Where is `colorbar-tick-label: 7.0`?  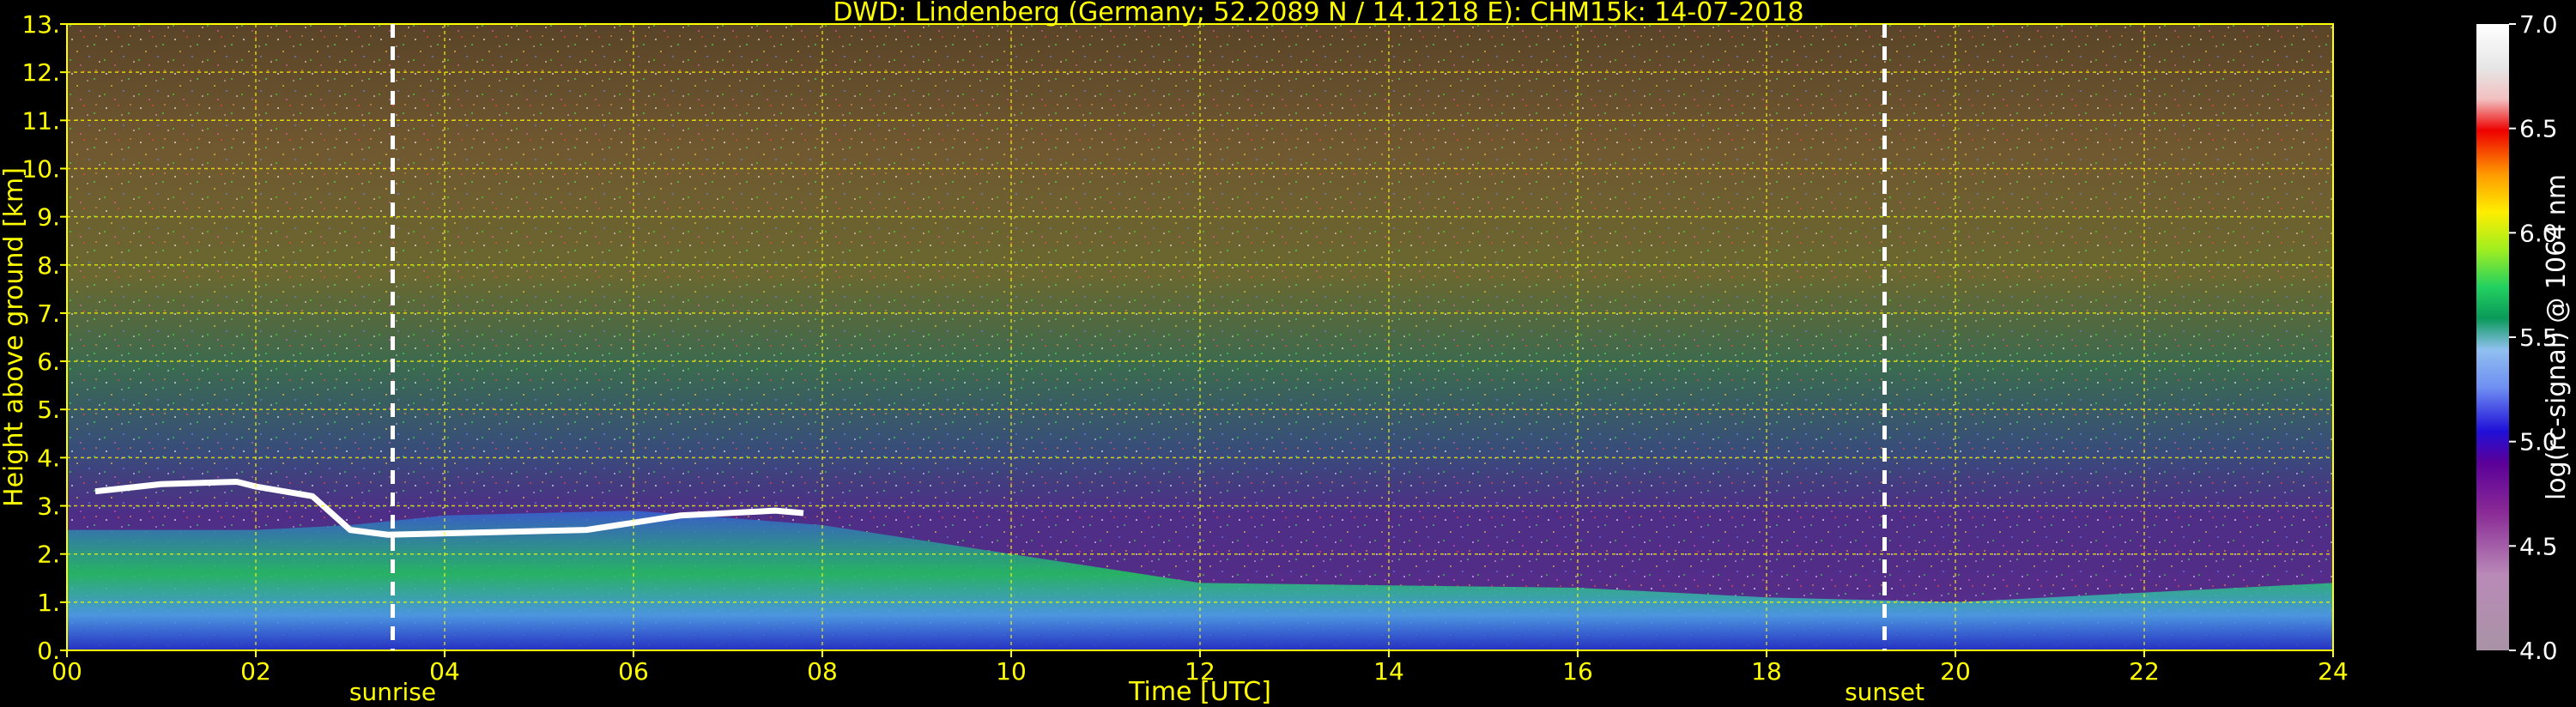
colorbar-tick-label: 7.0 is located at coordinates (2538, 24).